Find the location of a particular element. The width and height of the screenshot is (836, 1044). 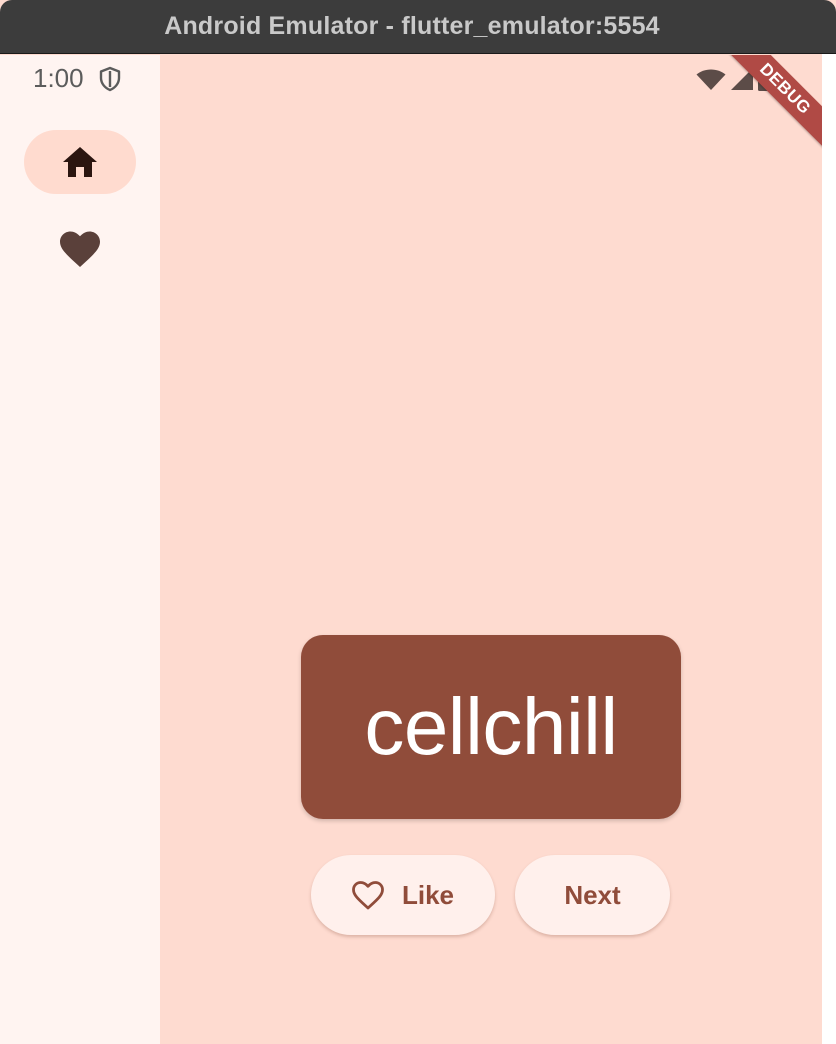

heart-icon is located at coordinates (80, 249).